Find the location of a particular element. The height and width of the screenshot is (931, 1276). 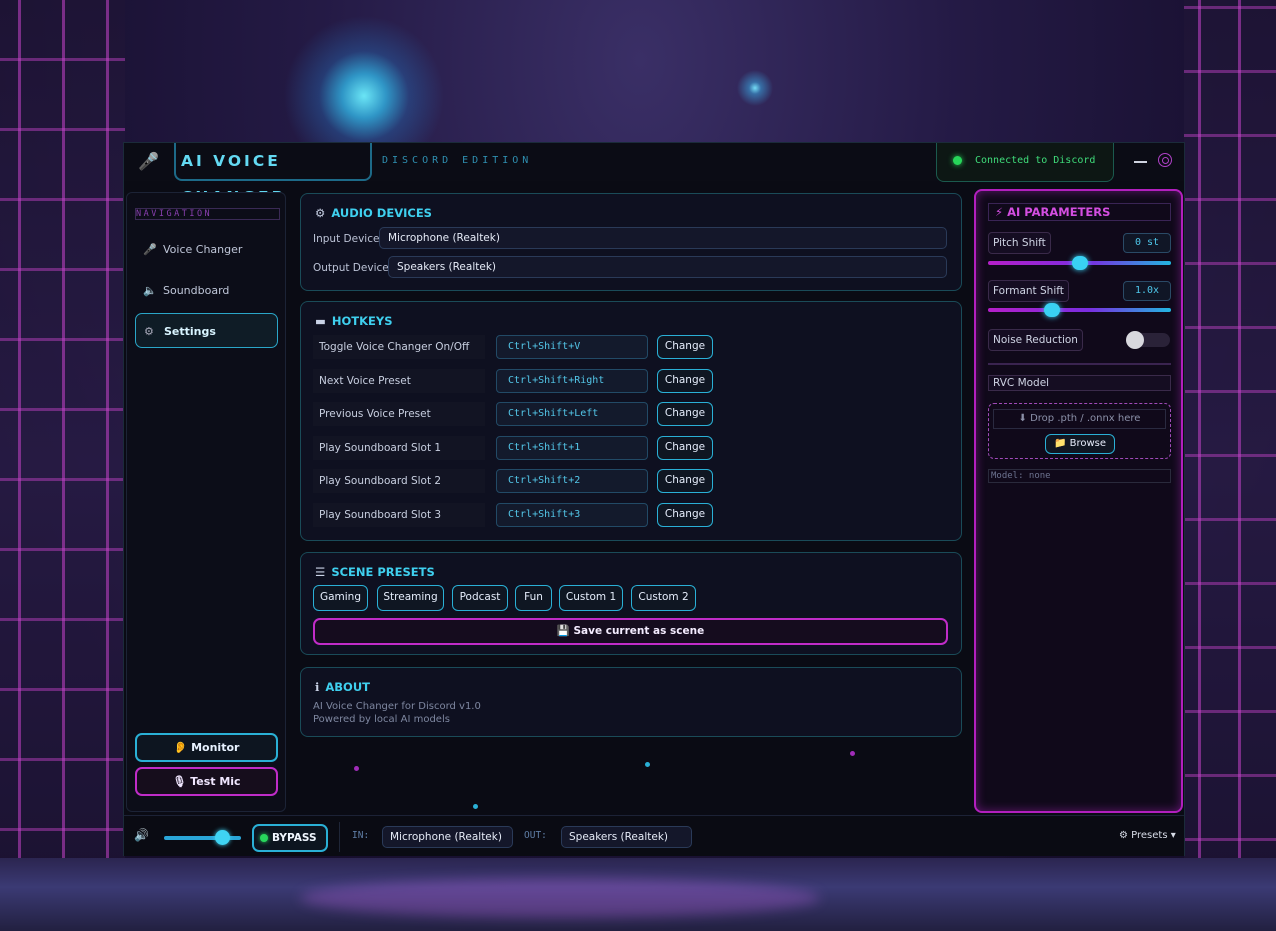

scene-fun-button: Fun is located at coordinates (533, 598).